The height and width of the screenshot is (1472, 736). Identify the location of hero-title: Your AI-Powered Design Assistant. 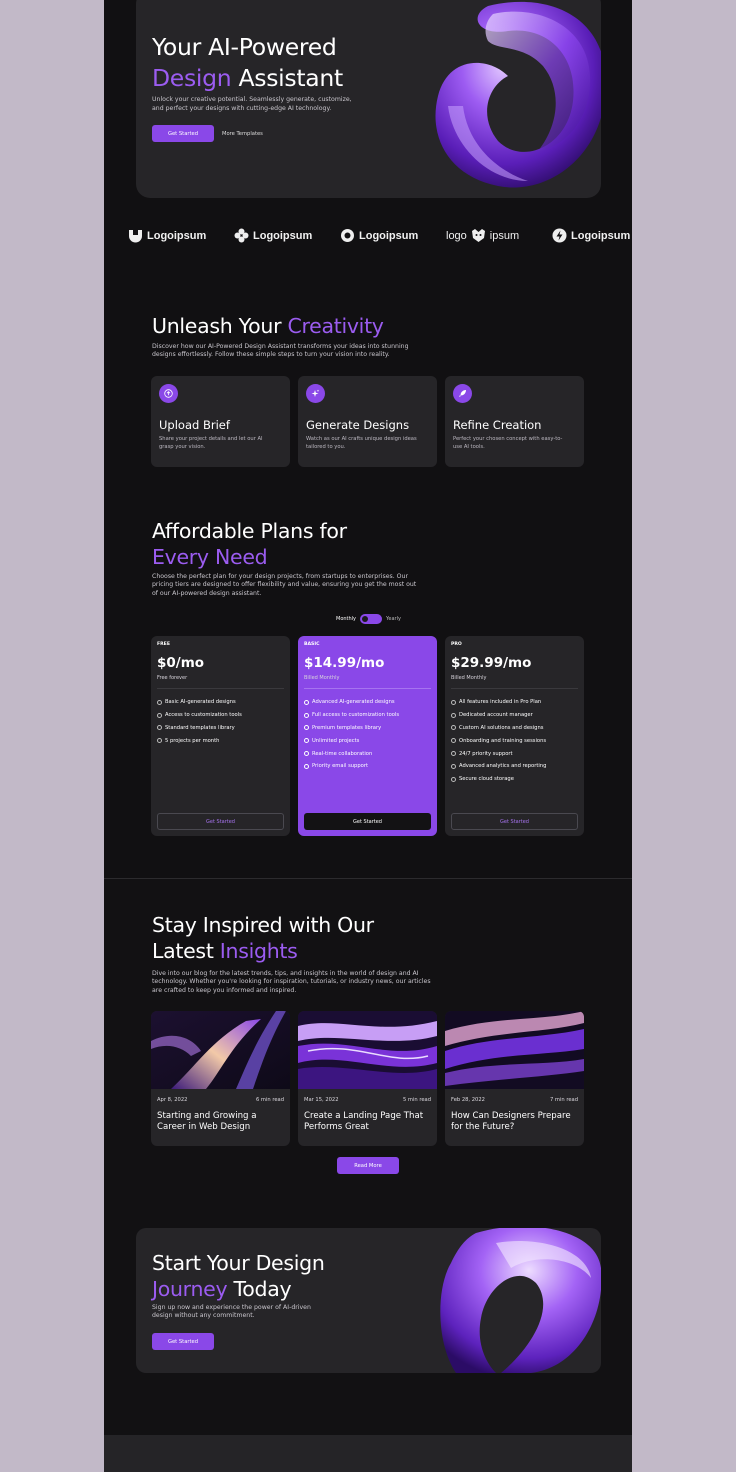
(247, 63).